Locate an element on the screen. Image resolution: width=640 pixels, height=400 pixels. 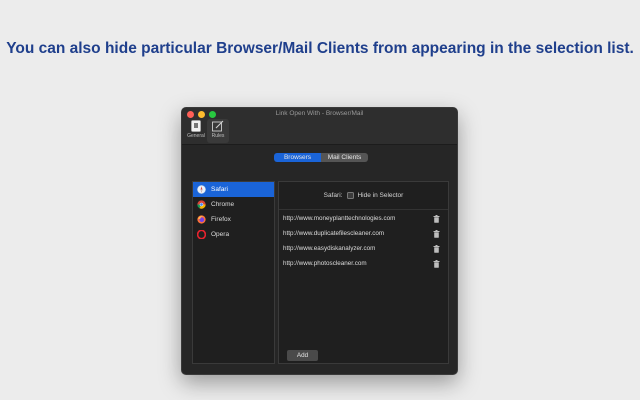
toolbar-rules-label: Rules is located at coordinates (218, 136).